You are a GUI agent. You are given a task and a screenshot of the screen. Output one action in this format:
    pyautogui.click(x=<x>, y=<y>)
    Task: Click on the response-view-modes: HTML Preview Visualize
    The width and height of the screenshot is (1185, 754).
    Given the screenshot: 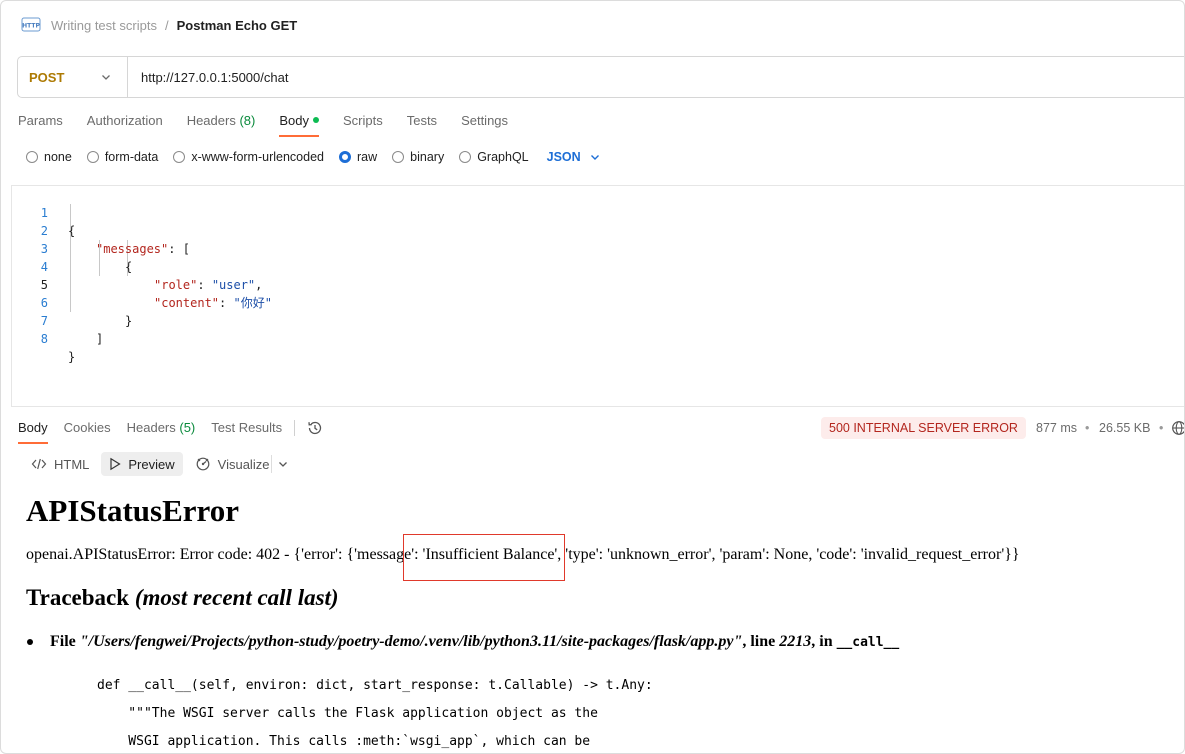 What is the action you would take?
    pyautogui.click(x=165, y=464)
    